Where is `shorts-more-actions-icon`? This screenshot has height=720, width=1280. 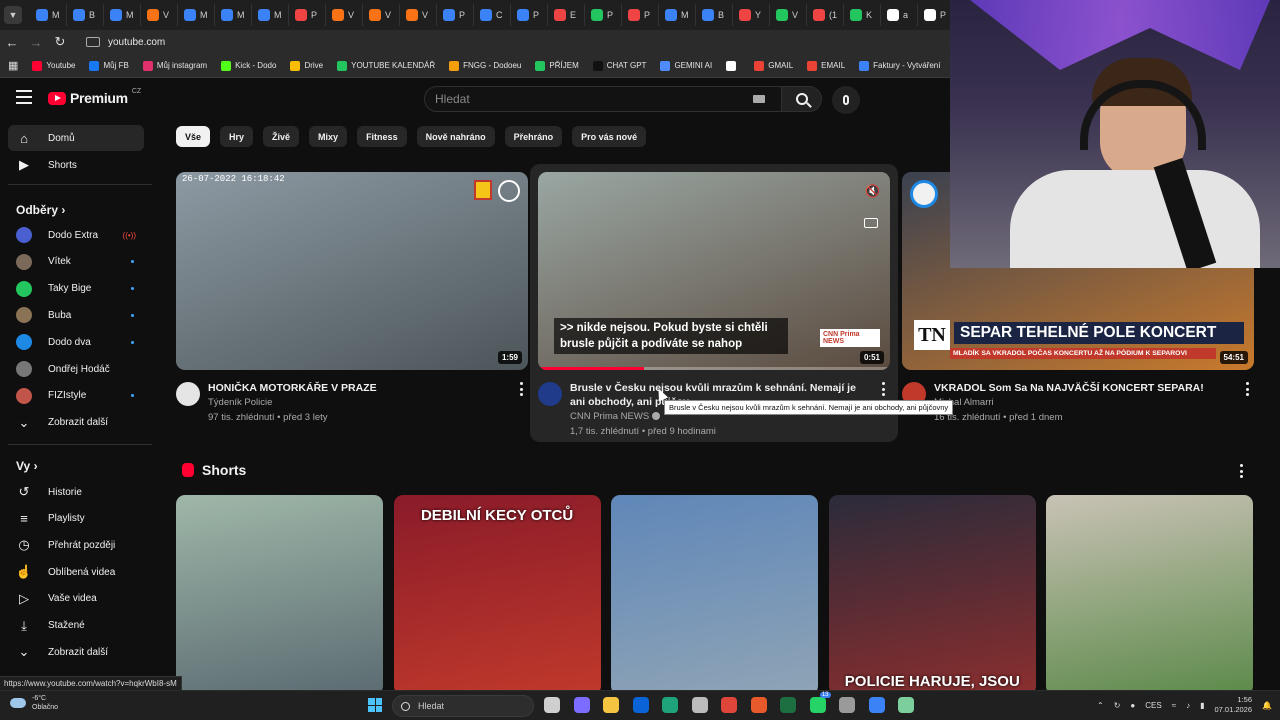
shorts-more-actions-icon is located at coordinates (1241, 471).